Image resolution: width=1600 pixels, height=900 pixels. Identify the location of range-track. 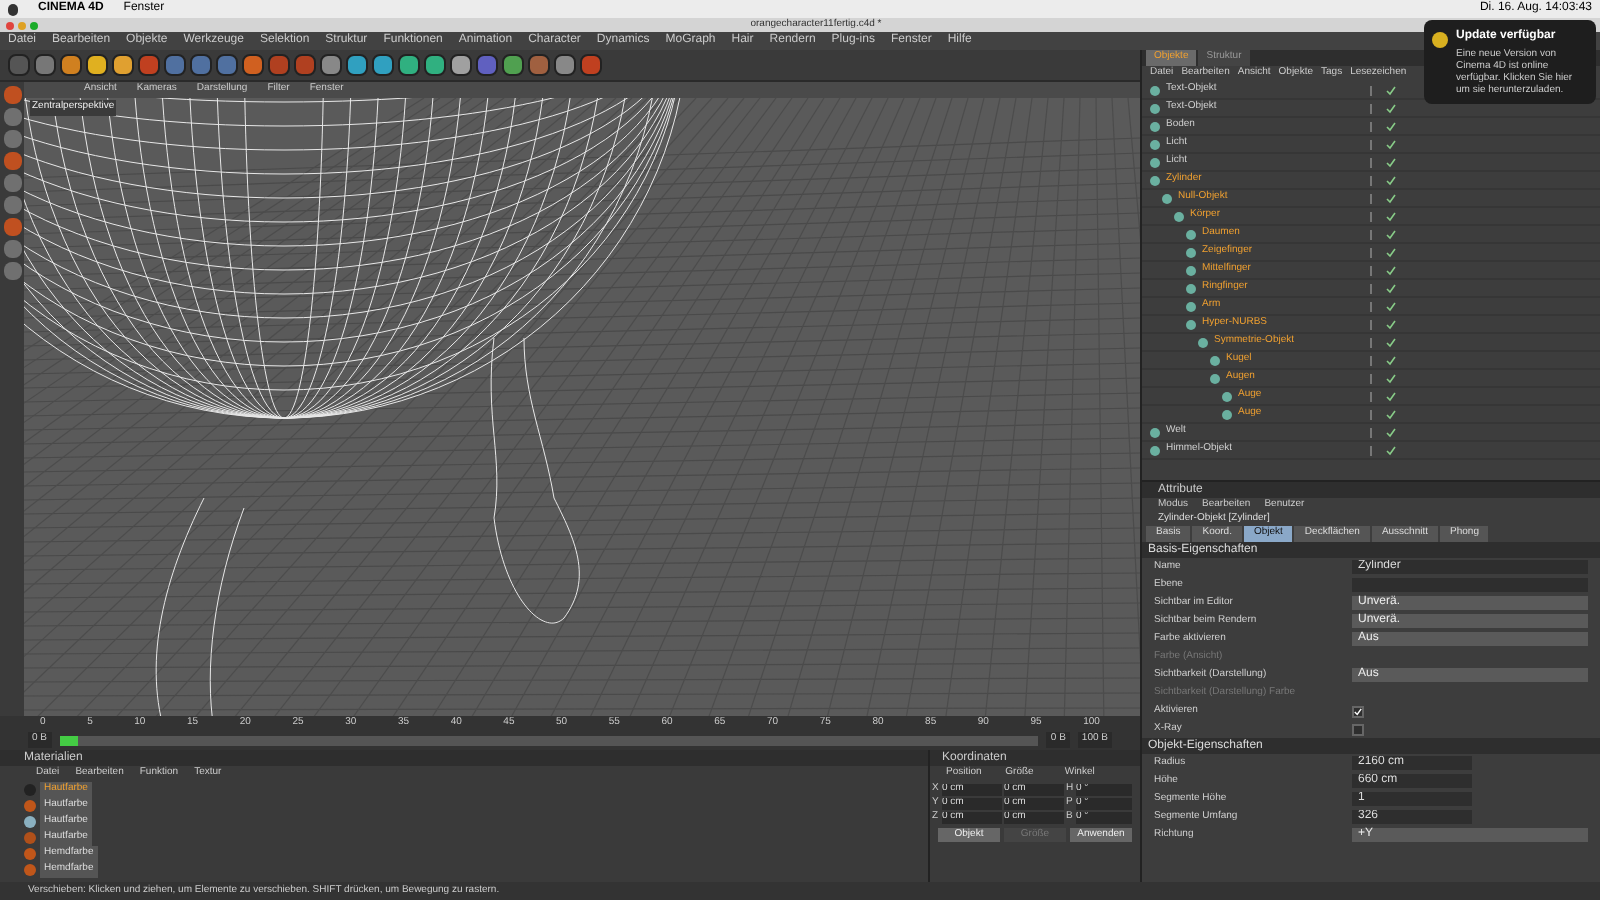
(549, 740).